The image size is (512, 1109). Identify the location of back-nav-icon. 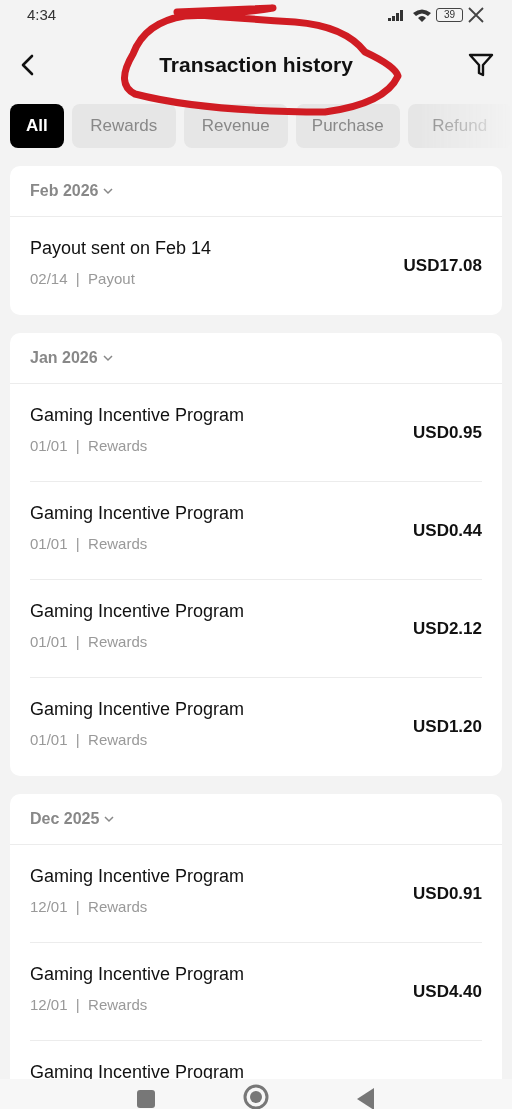
(366, 1098).